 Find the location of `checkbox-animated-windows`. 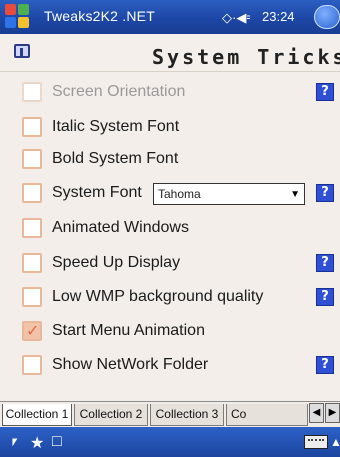

checkbox-animated-windows is located at coordinates (32, 228).